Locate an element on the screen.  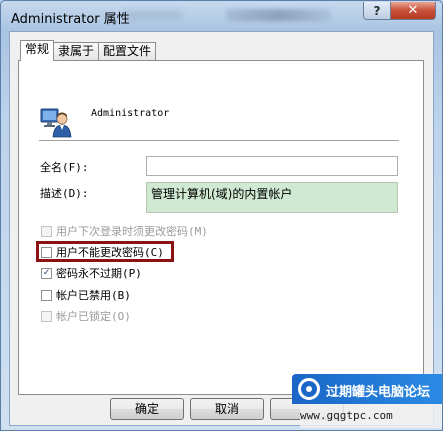
close-icon: ✕ is located at coordinates (413, 10).